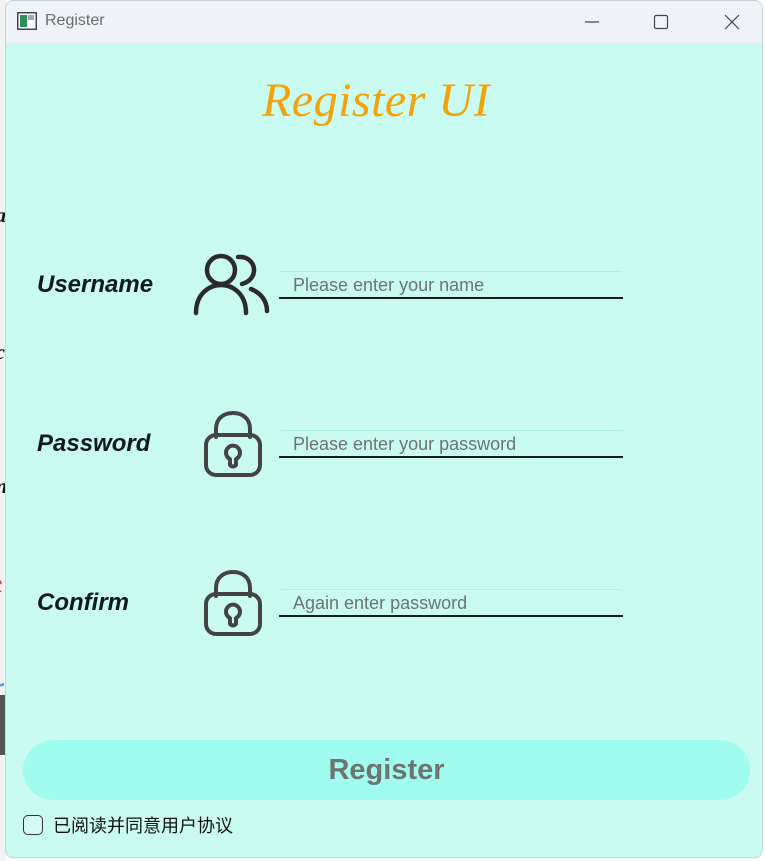  I want to click on app-icon, so click(27, 21).